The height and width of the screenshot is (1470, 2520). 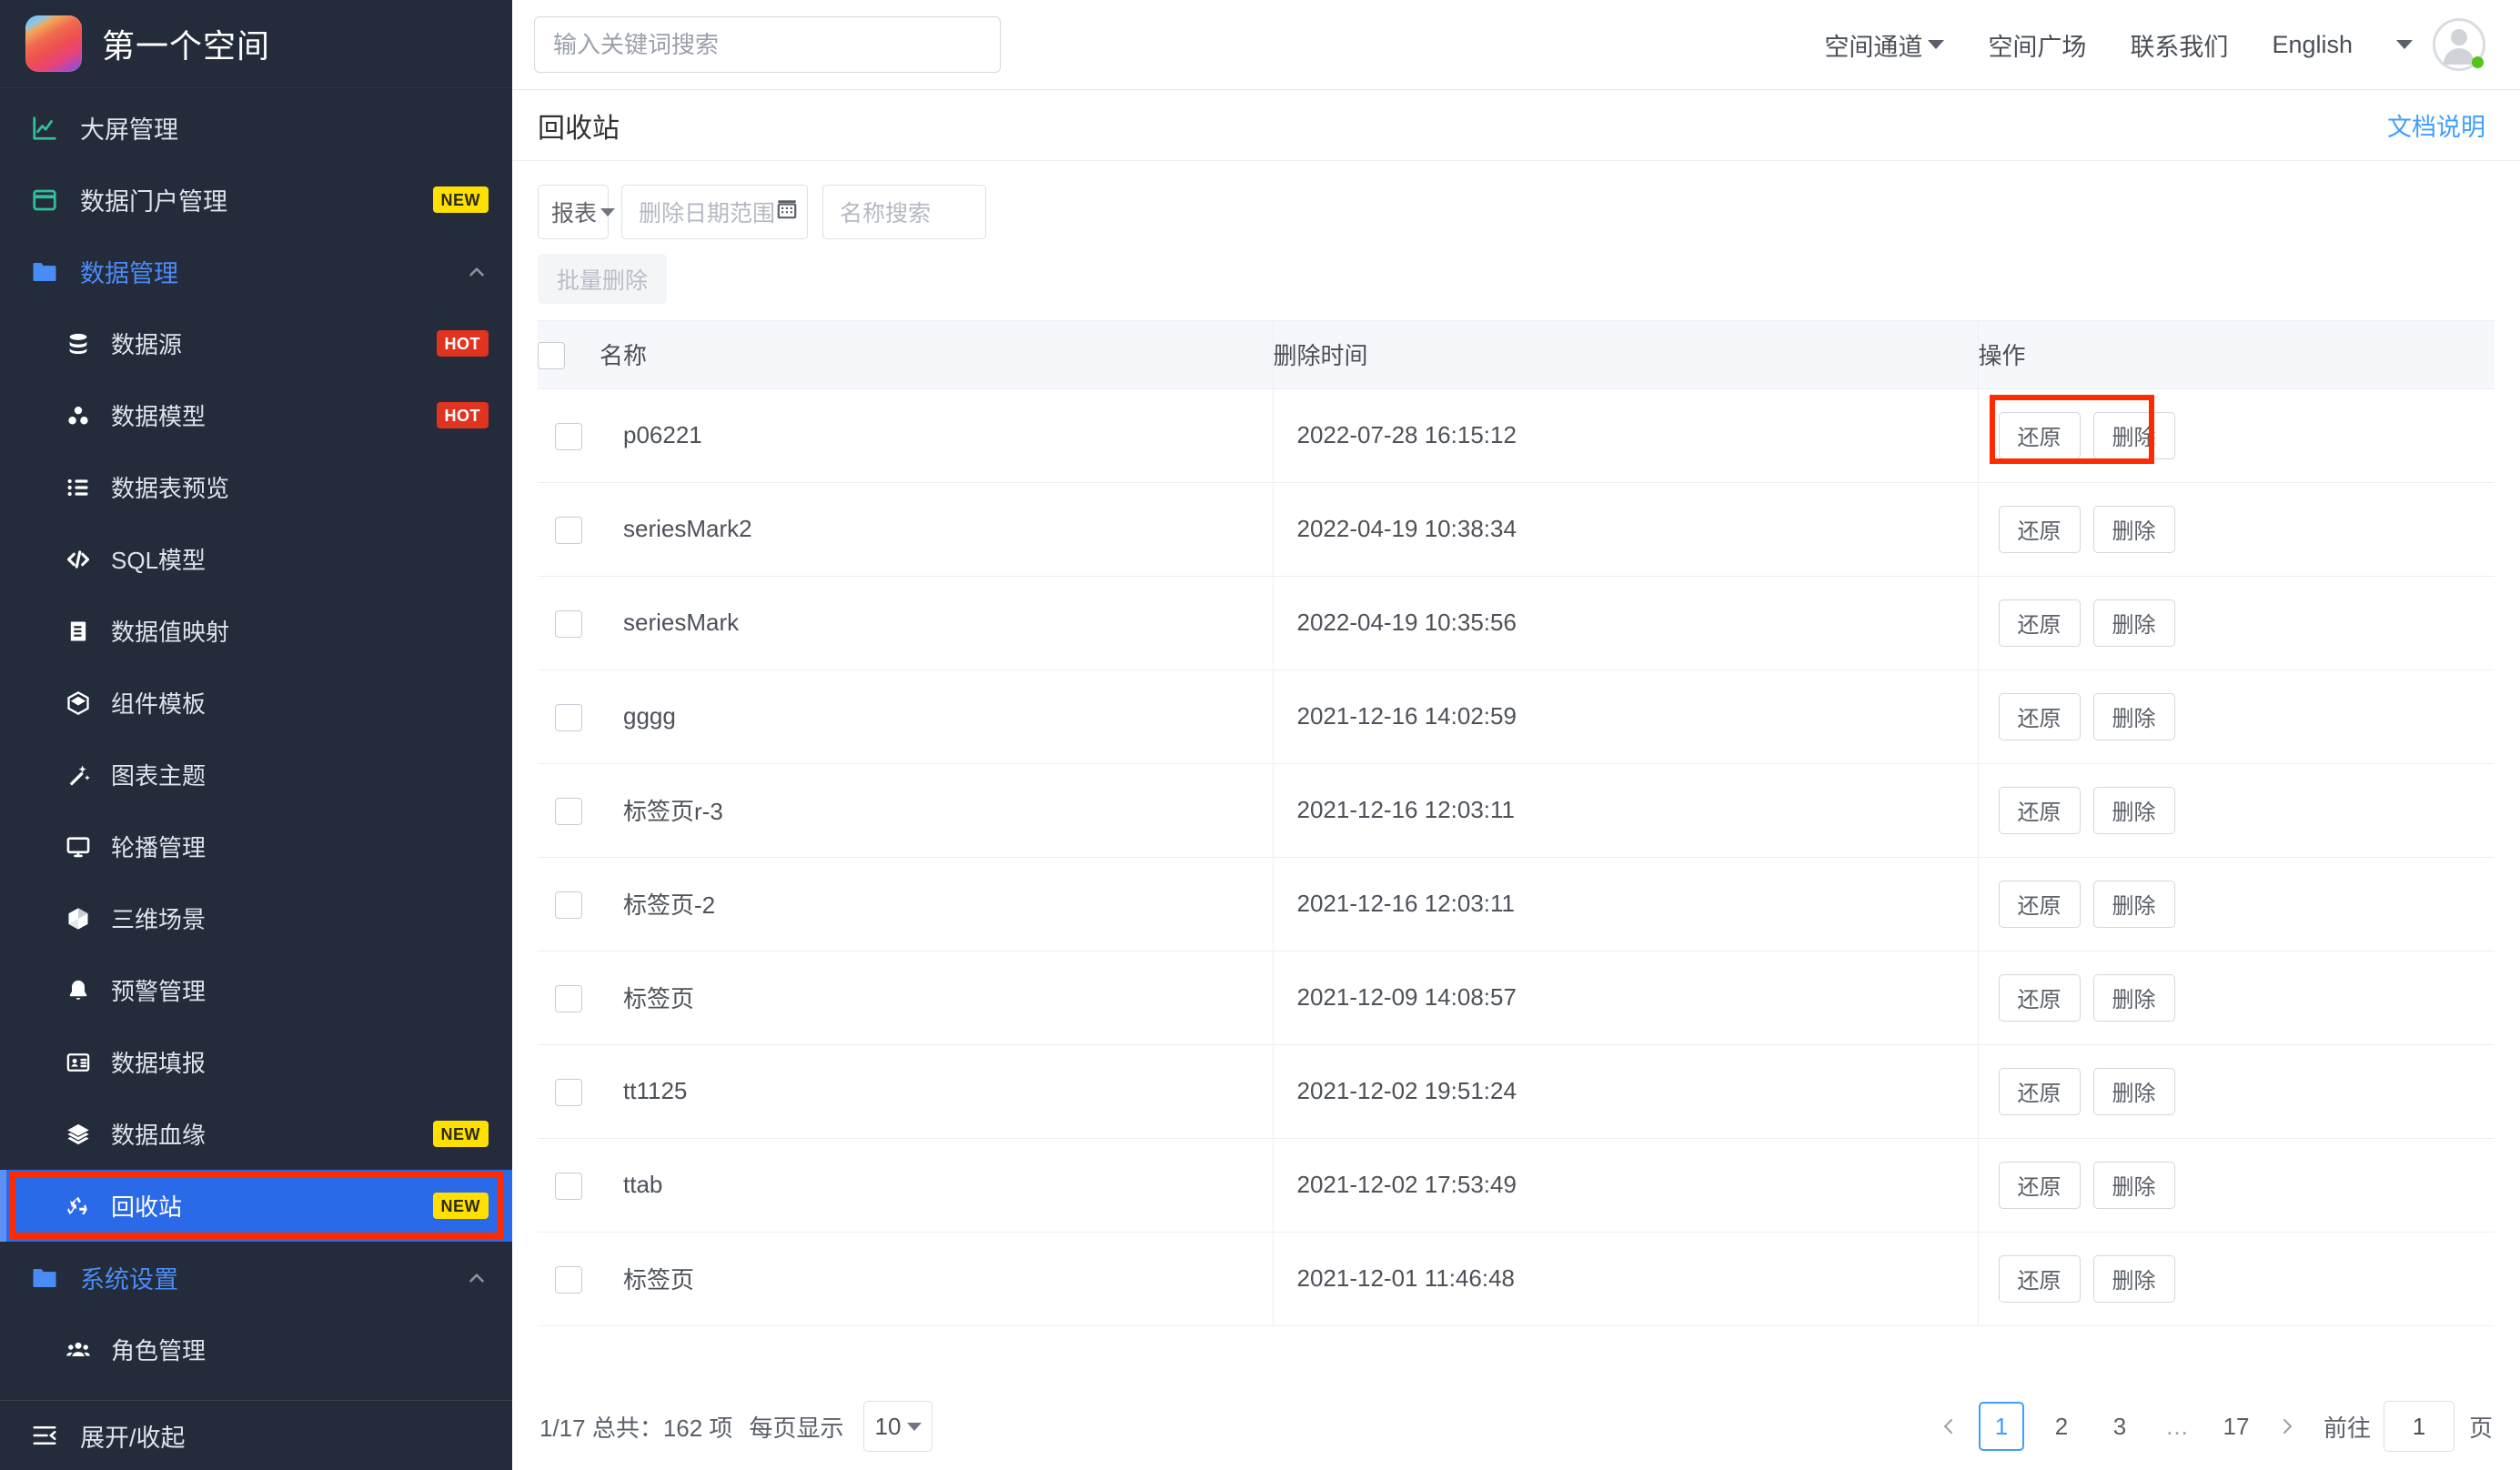 I want to click on sidebar-item-carousel: 轮播管理, so click(x=256, y=846).